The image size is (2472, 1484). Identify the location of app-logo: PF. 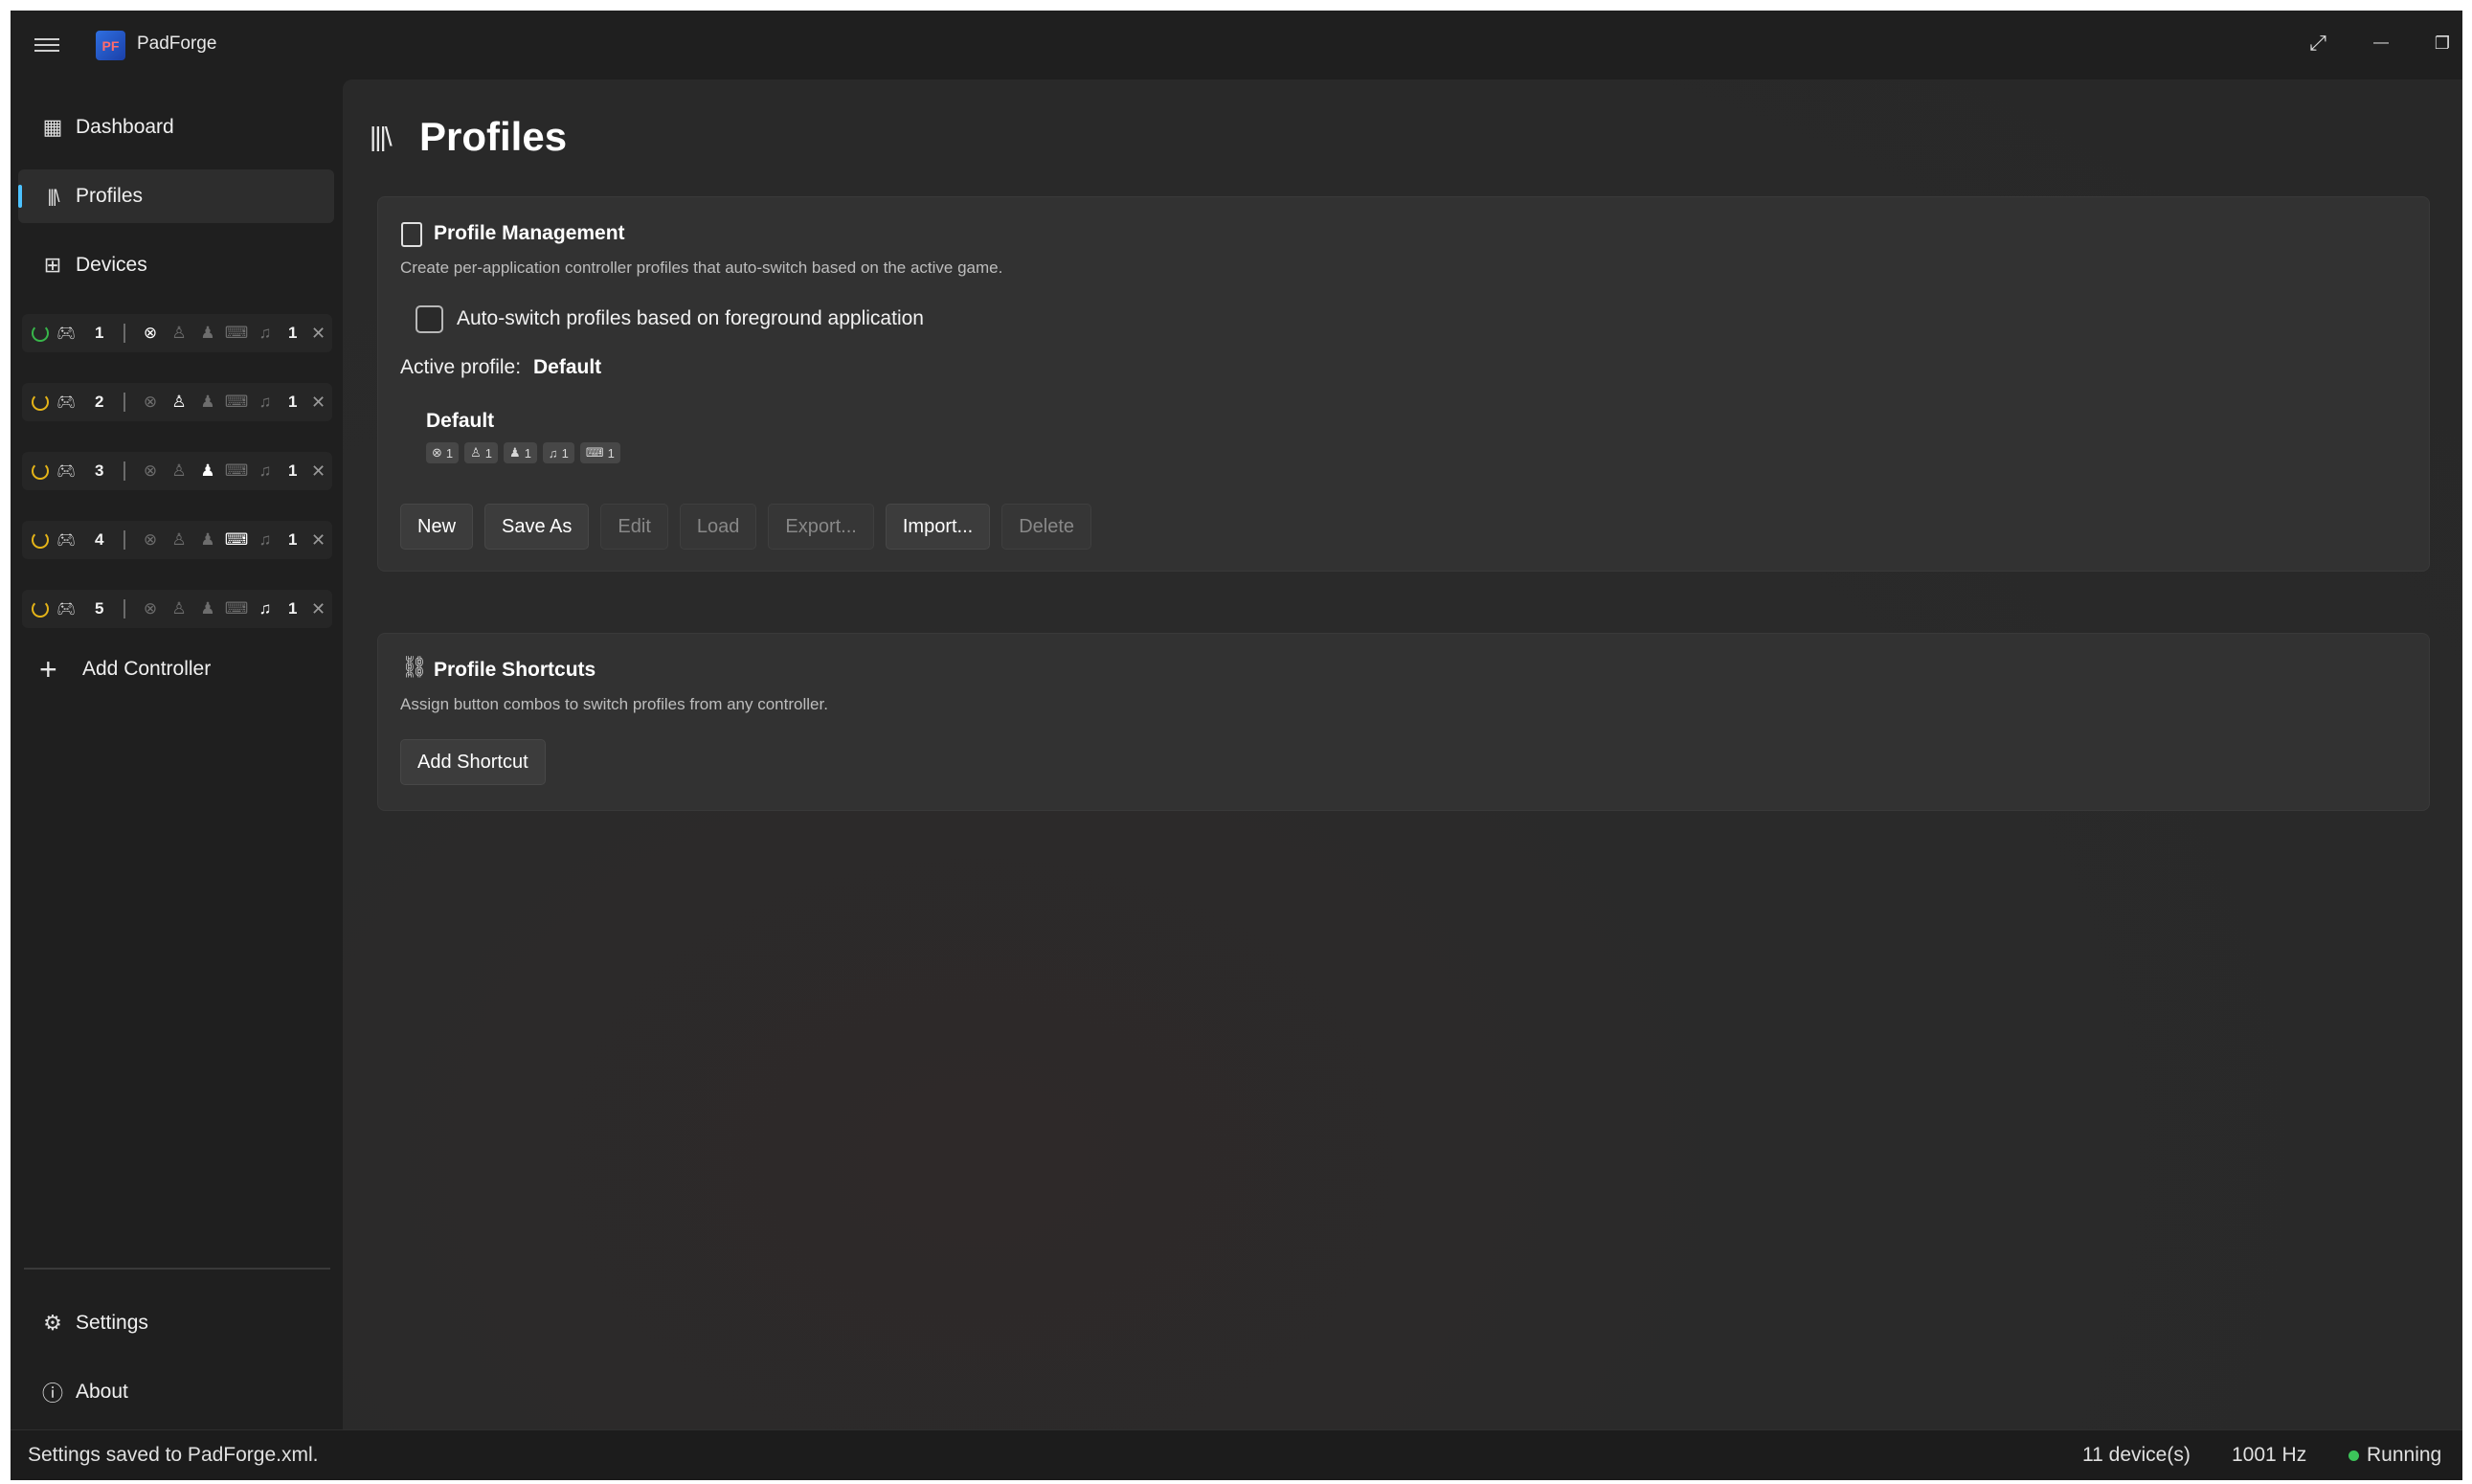
(110, 45).